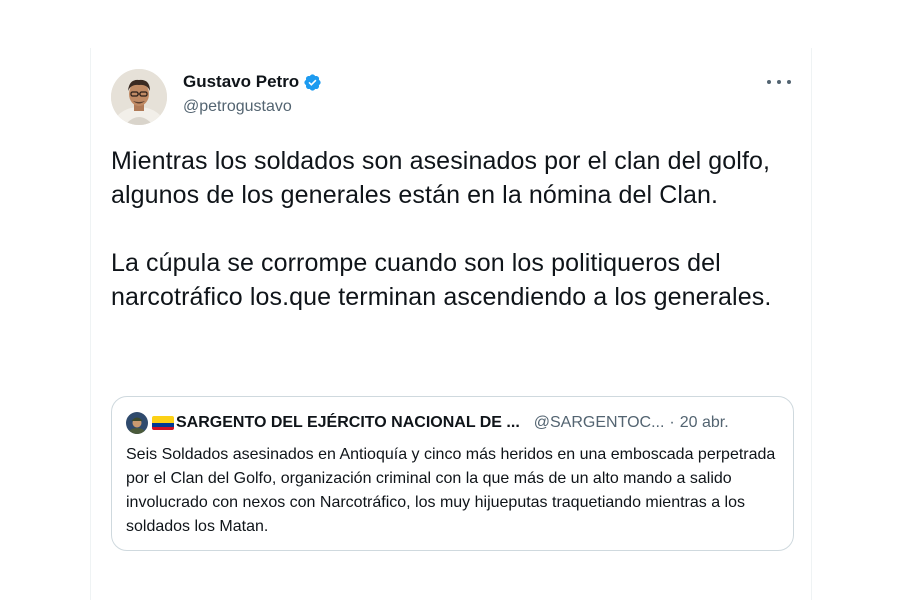  I want to click on quoted-date: 20 abr., so click(704, 422).